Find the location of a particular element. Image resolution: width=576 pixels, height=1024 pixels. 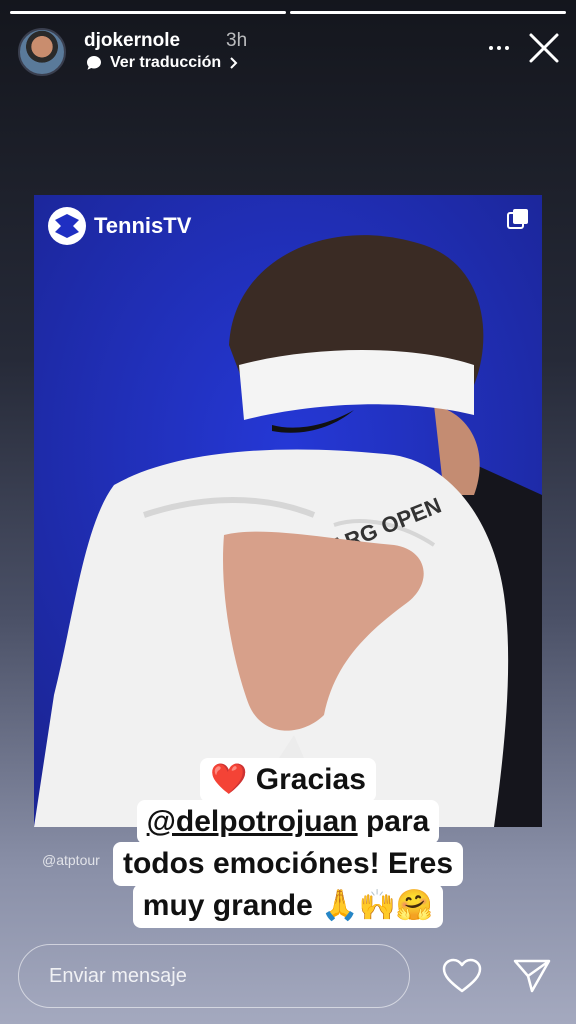

avatar is located at coordinates (42, 52).